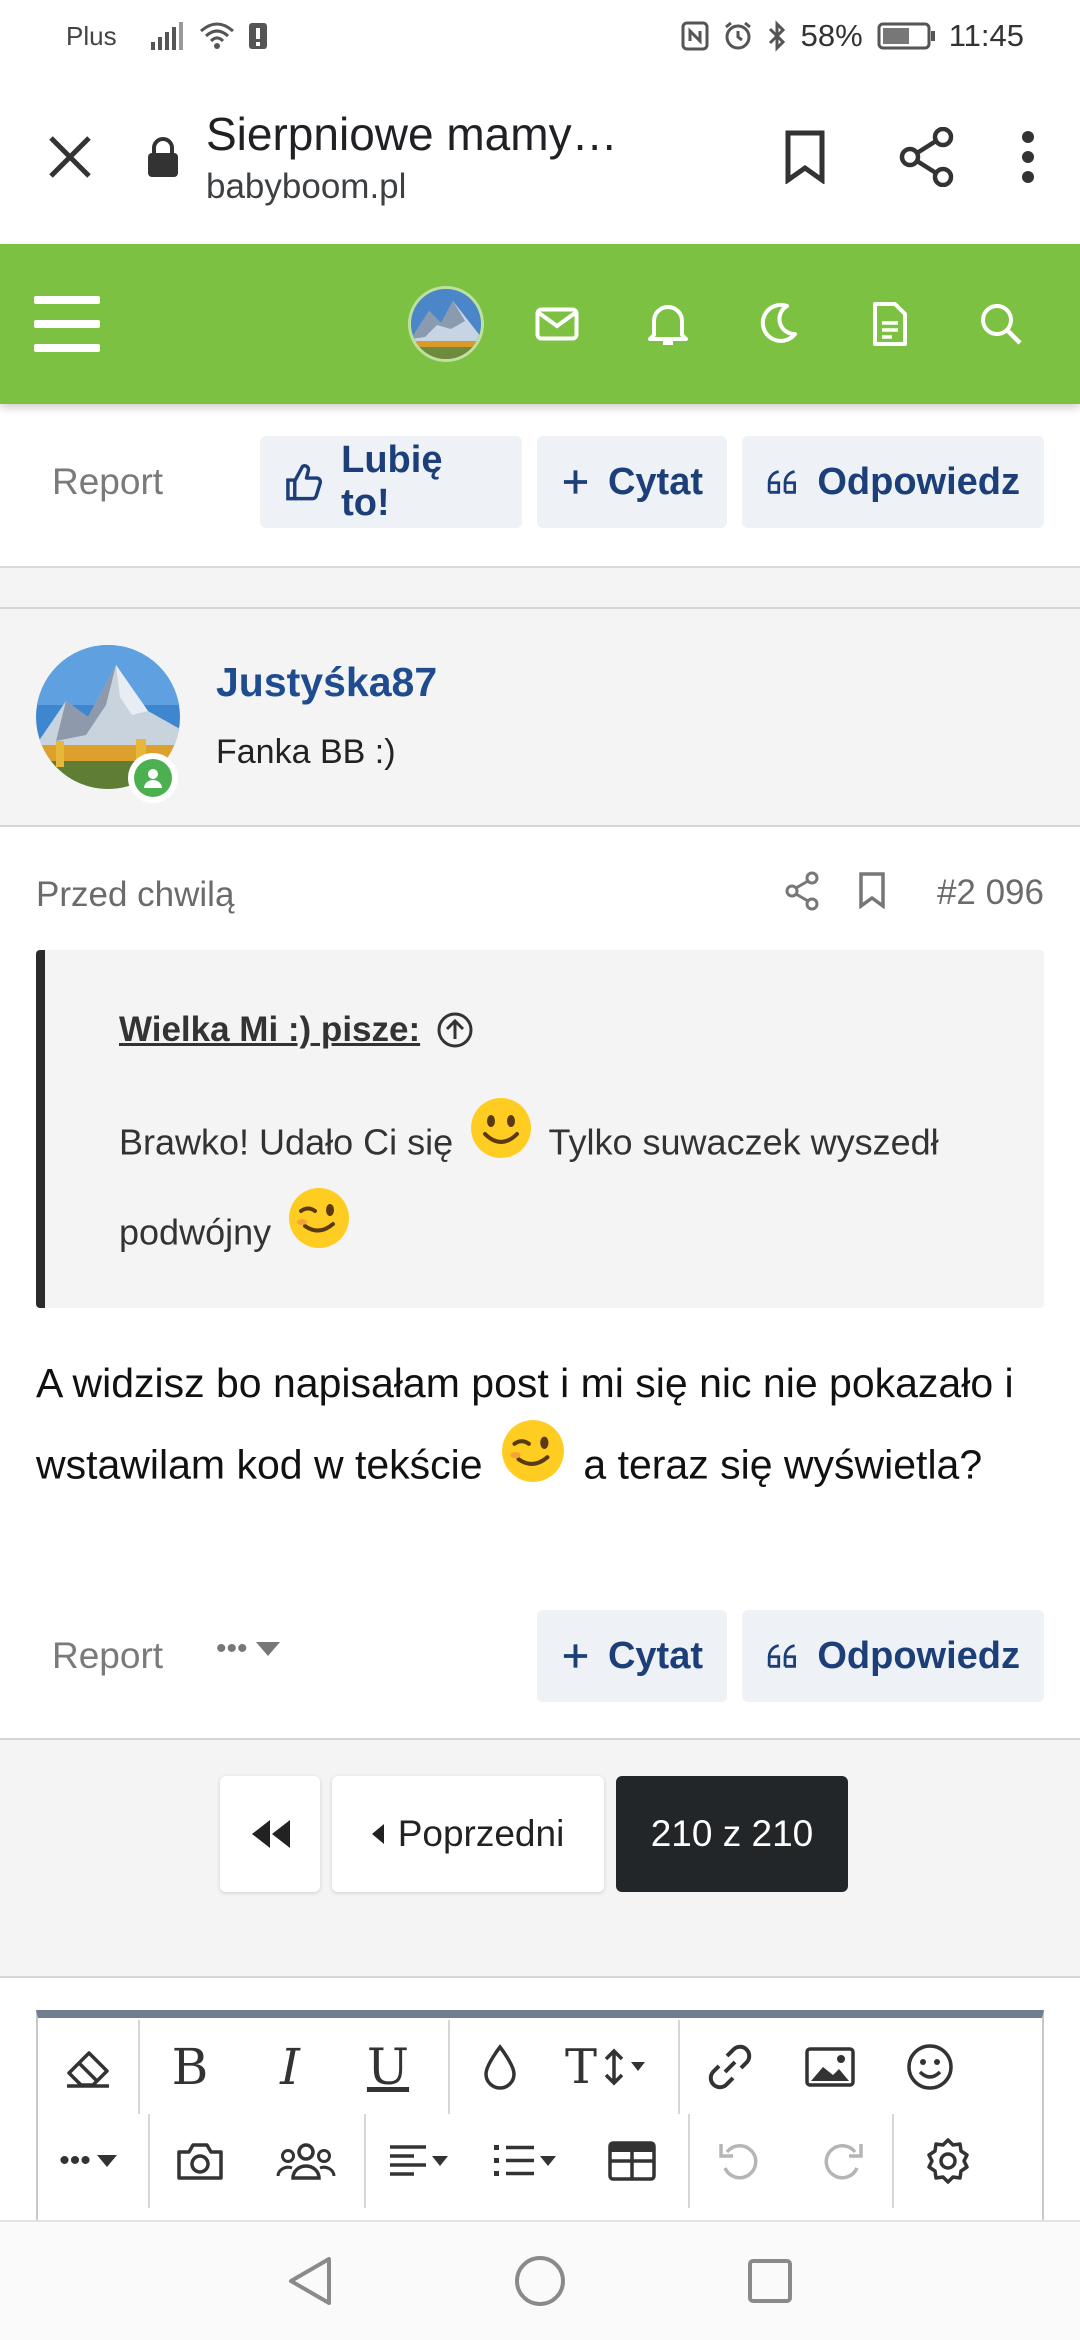  What do you see at coordinates (200, 2161) in the screenshot?
I see `insert-photo-button` at bounding box center [200, 2161].